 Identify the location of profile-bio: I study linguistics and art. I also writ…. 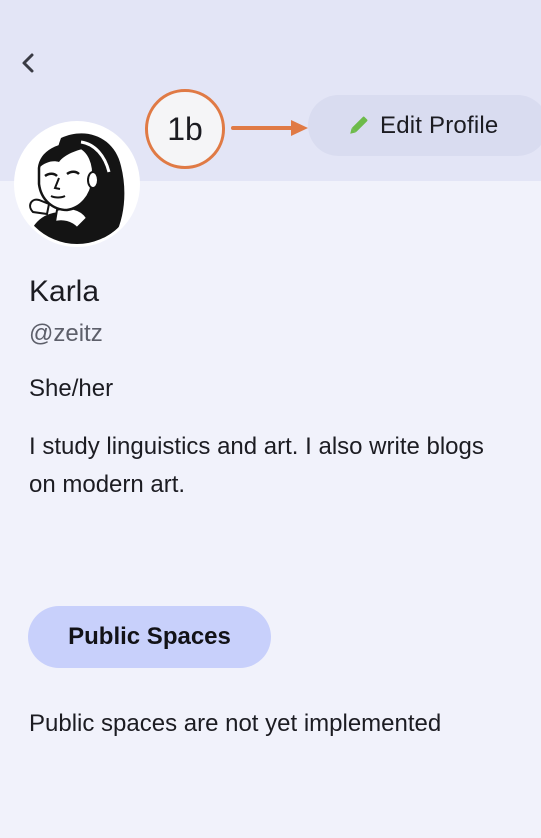
(256, 465).